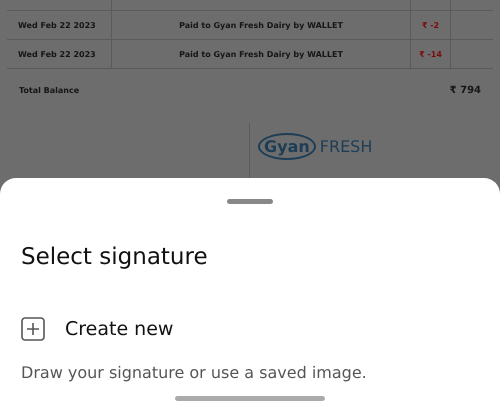  What do you see at coordinates (33, 329) in the screenshot?
I see `plus-icon` at bounding box center [33, 329].